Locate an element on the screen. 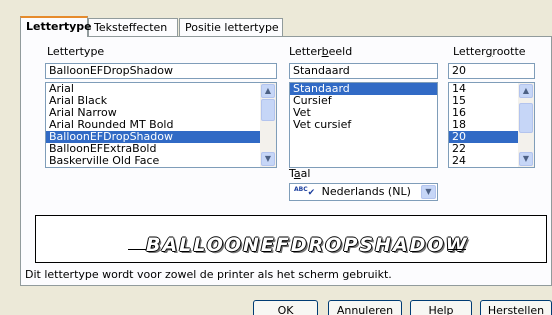 Image resolution: width=552 pixels, height=315 pixels. size-list-scrollbar: ▲ ▼ is located at coordinates (526, 125).